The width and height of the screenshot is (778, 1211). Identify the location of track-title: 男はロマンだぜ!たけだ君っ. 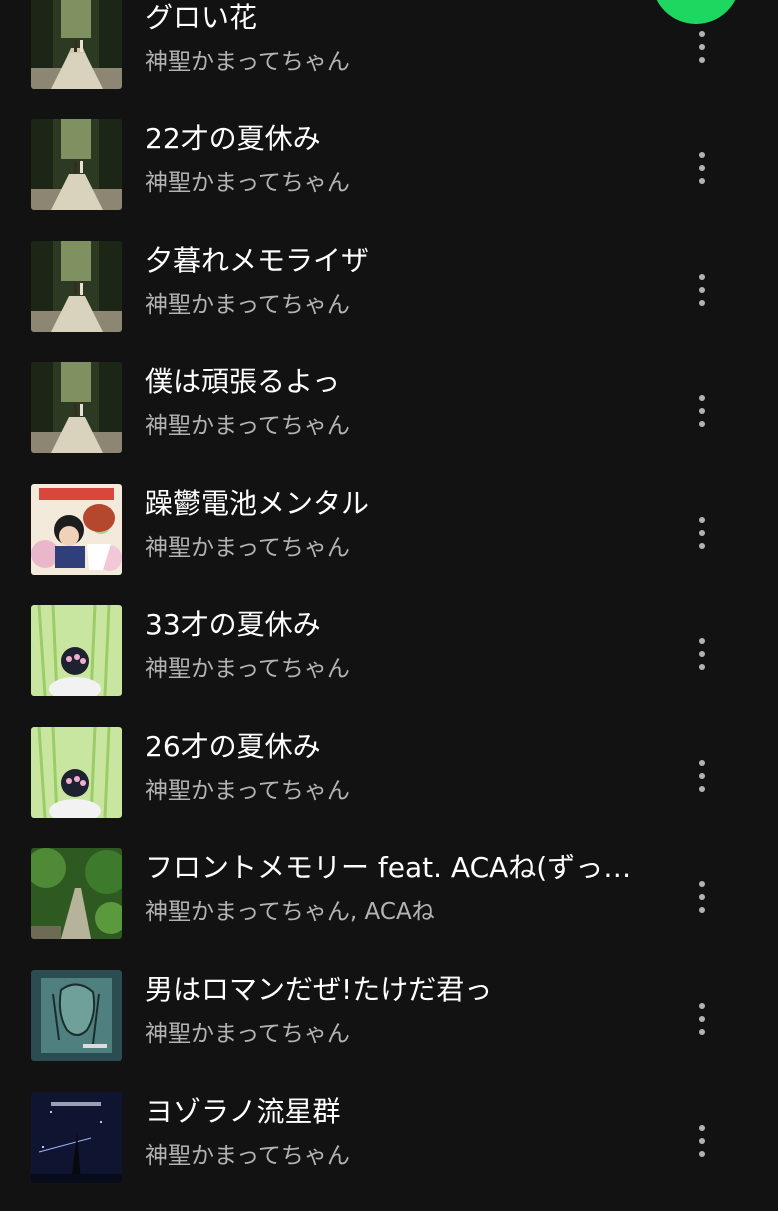
(319, 989).